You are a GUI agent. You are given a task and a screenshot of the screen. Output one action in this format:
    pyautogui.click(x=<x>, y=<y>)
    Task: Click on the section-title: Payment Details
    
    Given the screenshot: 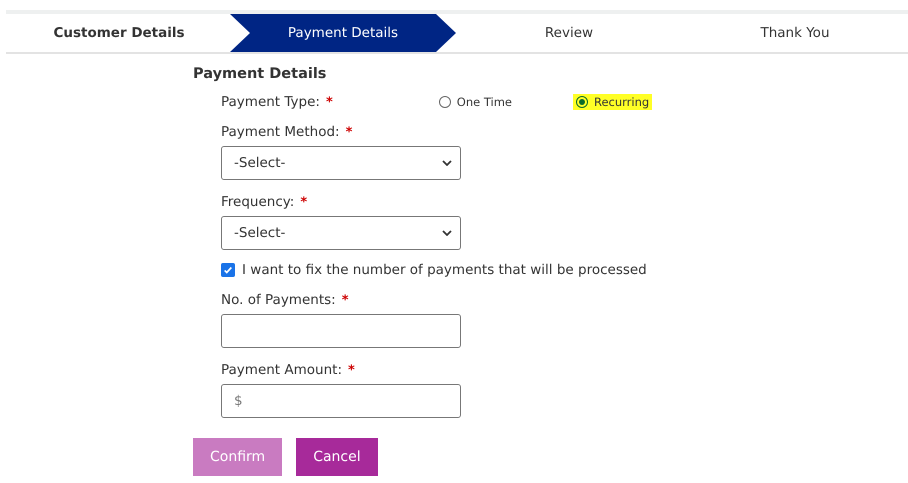 What is the action you would take?
    pyautogui.click(x=260, y=74)
    